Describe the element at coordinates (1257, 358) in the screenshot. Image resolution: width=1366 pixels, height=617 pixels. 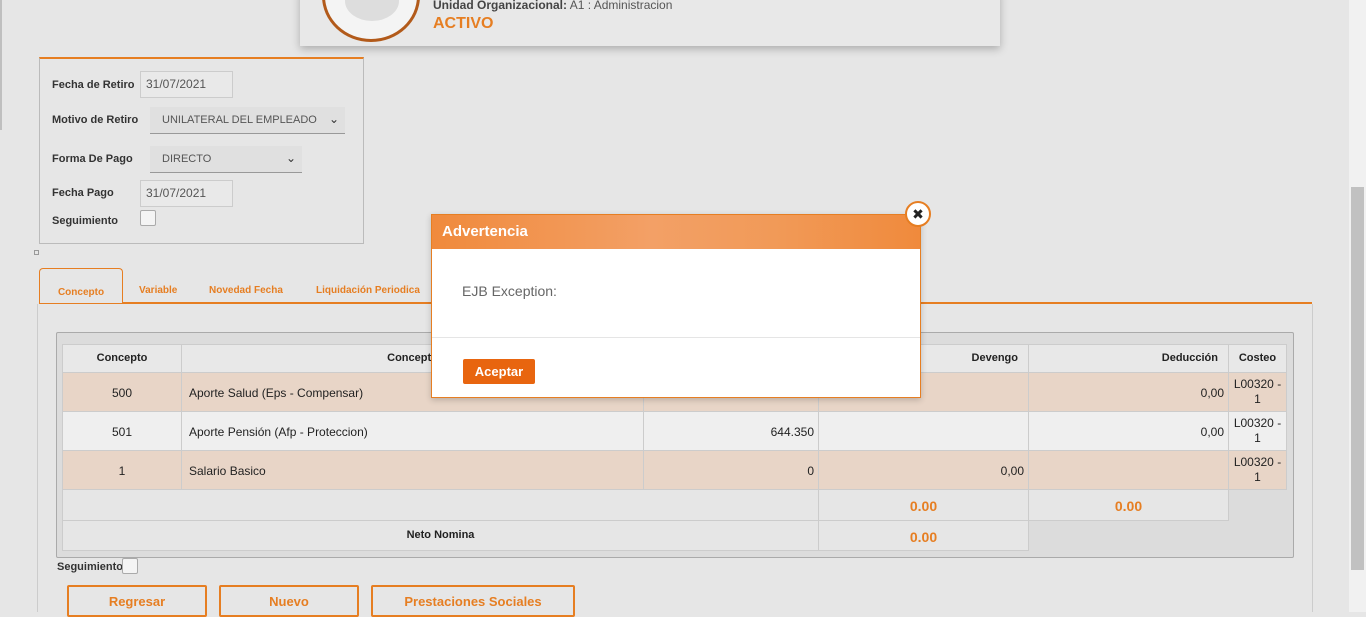
I see `col-header-costeo: Costeo` at that location.